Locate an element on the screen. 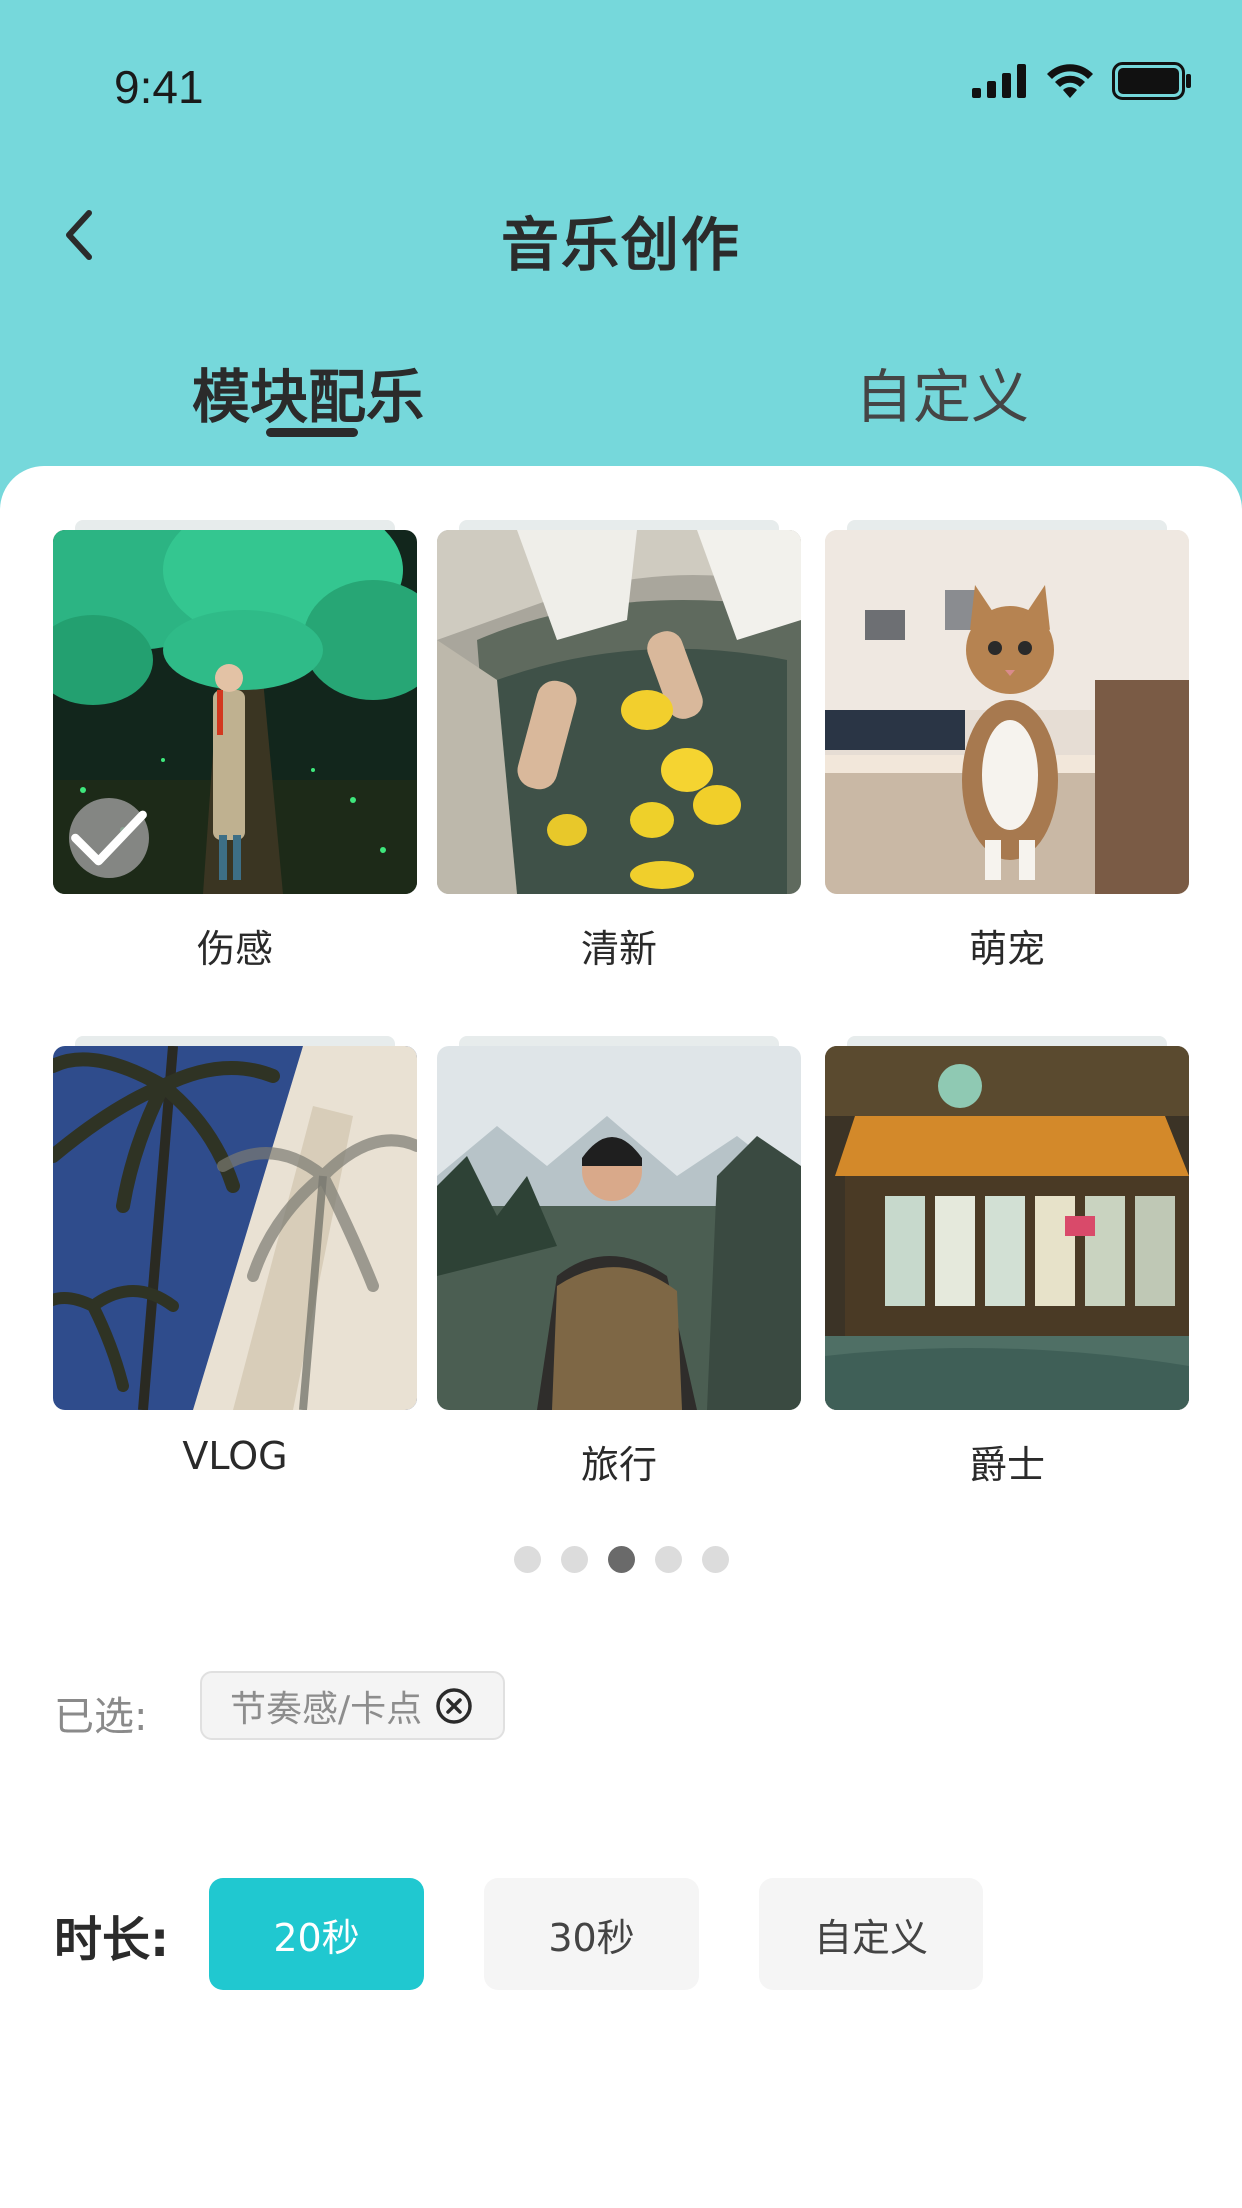 This screenshot has height=2208, width=1242. forest-figure-illustration is located at coordinates (235, 712).